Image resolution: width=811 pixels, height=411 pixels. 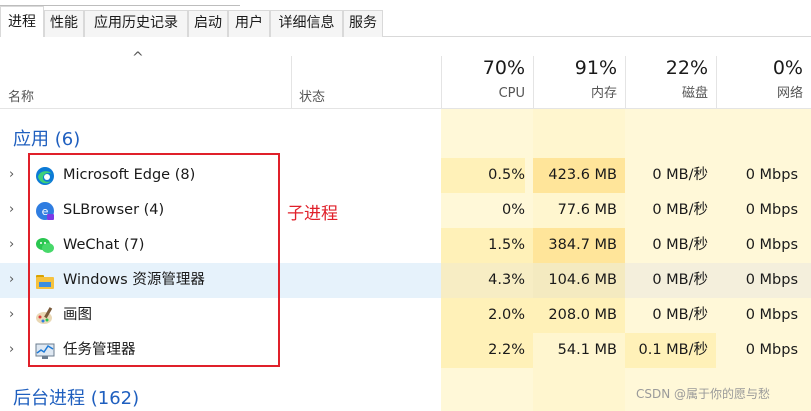 What do you see at coordinates (595, 68) in the screenshot?
I see `memory-percent: 91%` at bounding box center [595, 68].